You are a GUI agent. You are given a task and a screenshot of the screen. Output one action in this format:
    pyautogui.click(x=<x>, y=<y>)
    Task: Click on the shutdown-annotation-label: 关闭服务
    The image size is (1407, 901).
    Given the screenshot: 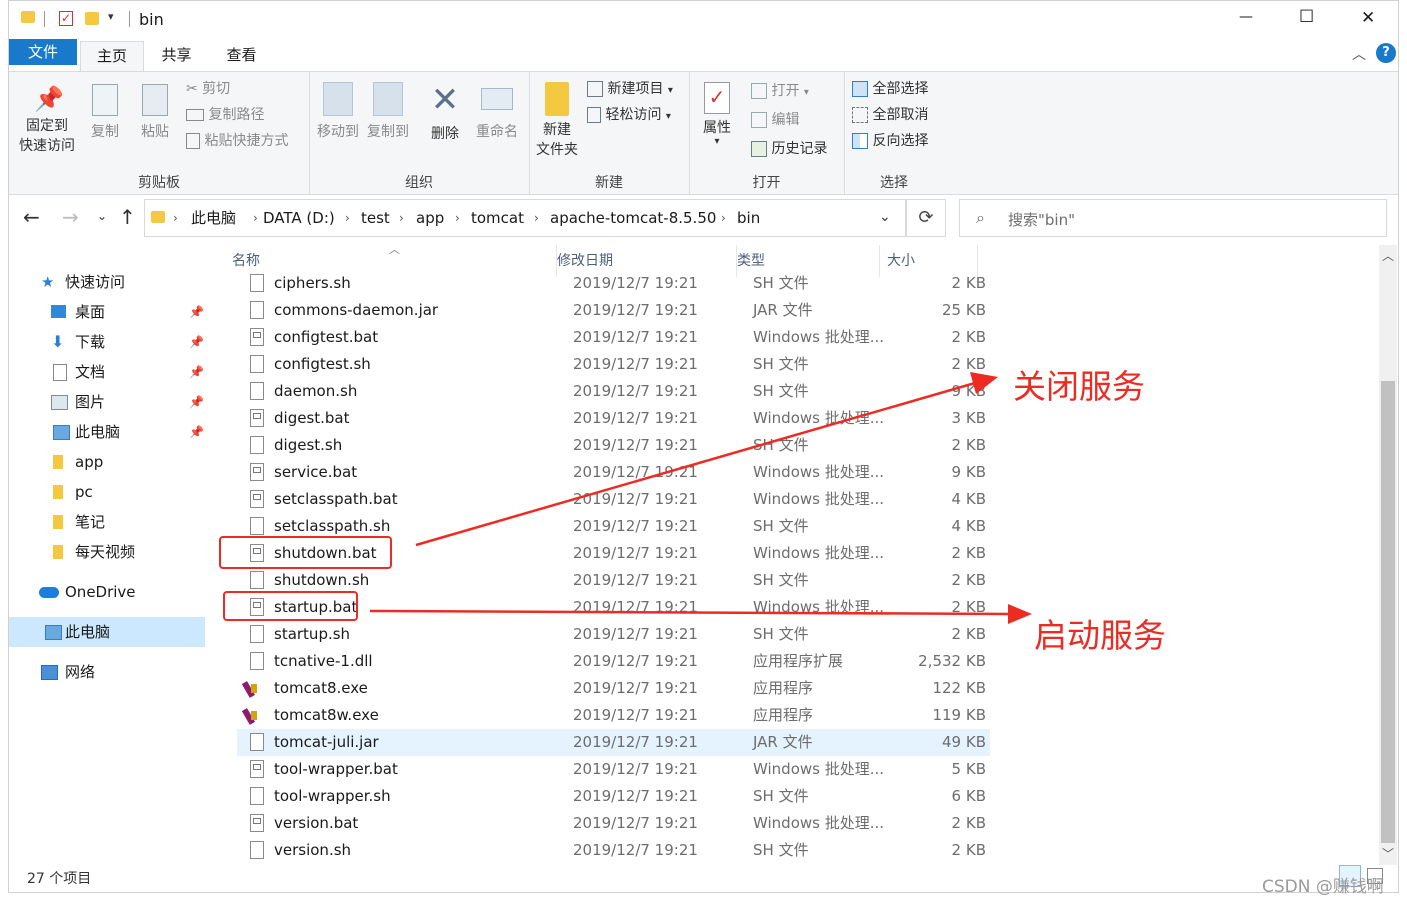 What is the action you would take?
    pyautogui.click(x=1079, y=386)
    